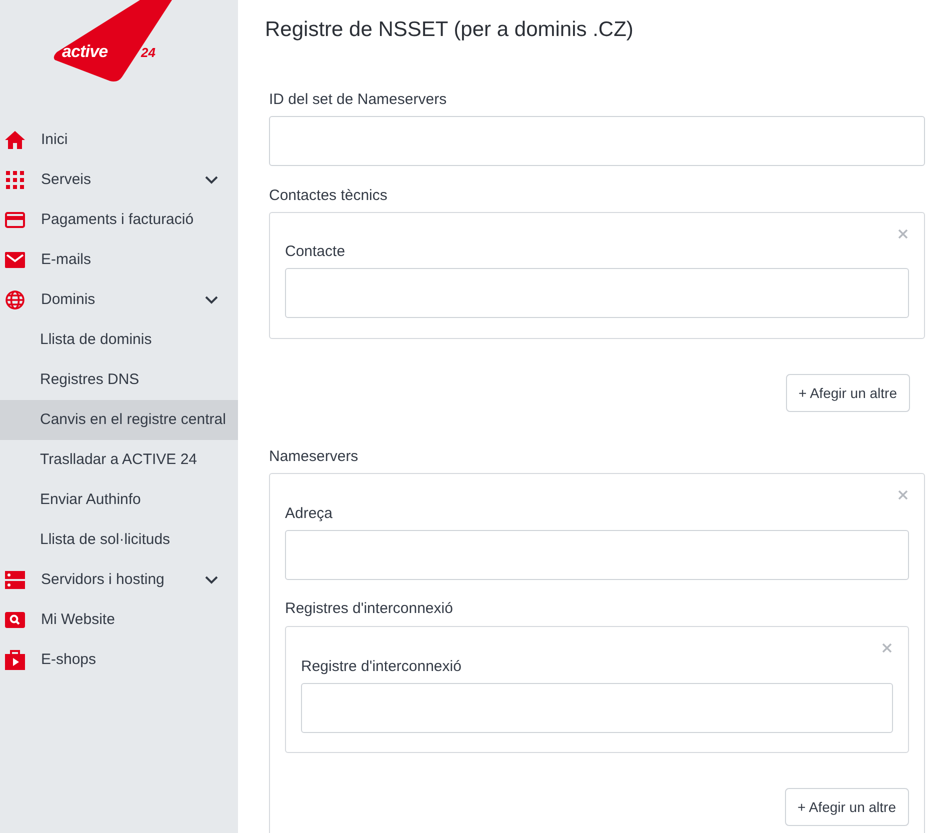 Image resolution: width=935 pixels, height=833 pixels. Describe the element at coordinates (15, 300) in the screenshot. I see `globe-icon` at that location.